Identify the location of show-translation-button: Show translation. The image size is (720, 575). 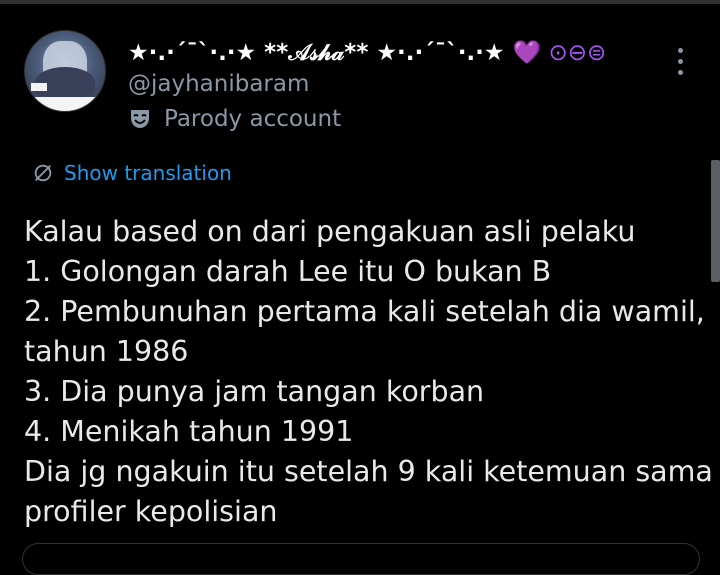
(132, 173).